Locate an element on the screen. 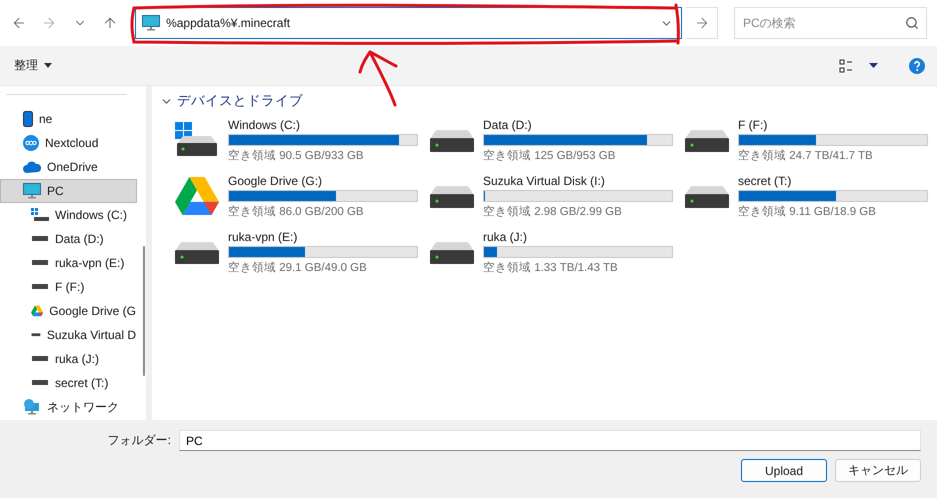 This screenshot has height=498, width=937. free-space-text: 空き領域 86.0 GB/200 GB is located at coordinates (296, 211).